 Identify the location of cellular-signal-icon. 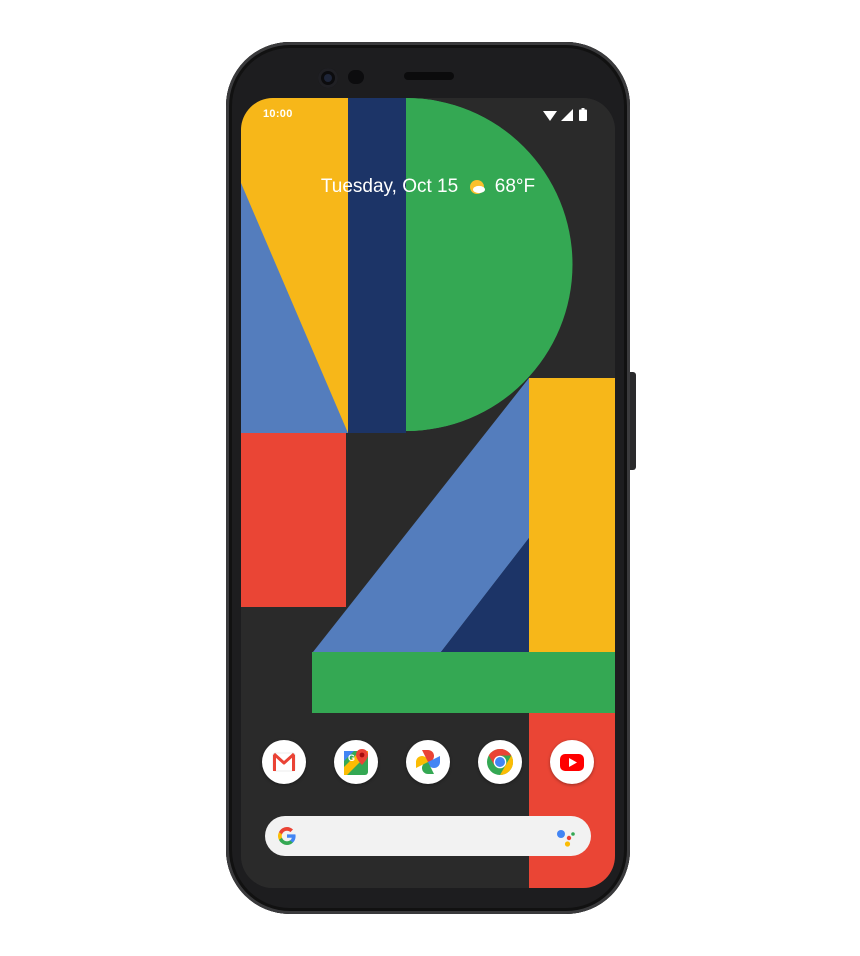
(567, 115).